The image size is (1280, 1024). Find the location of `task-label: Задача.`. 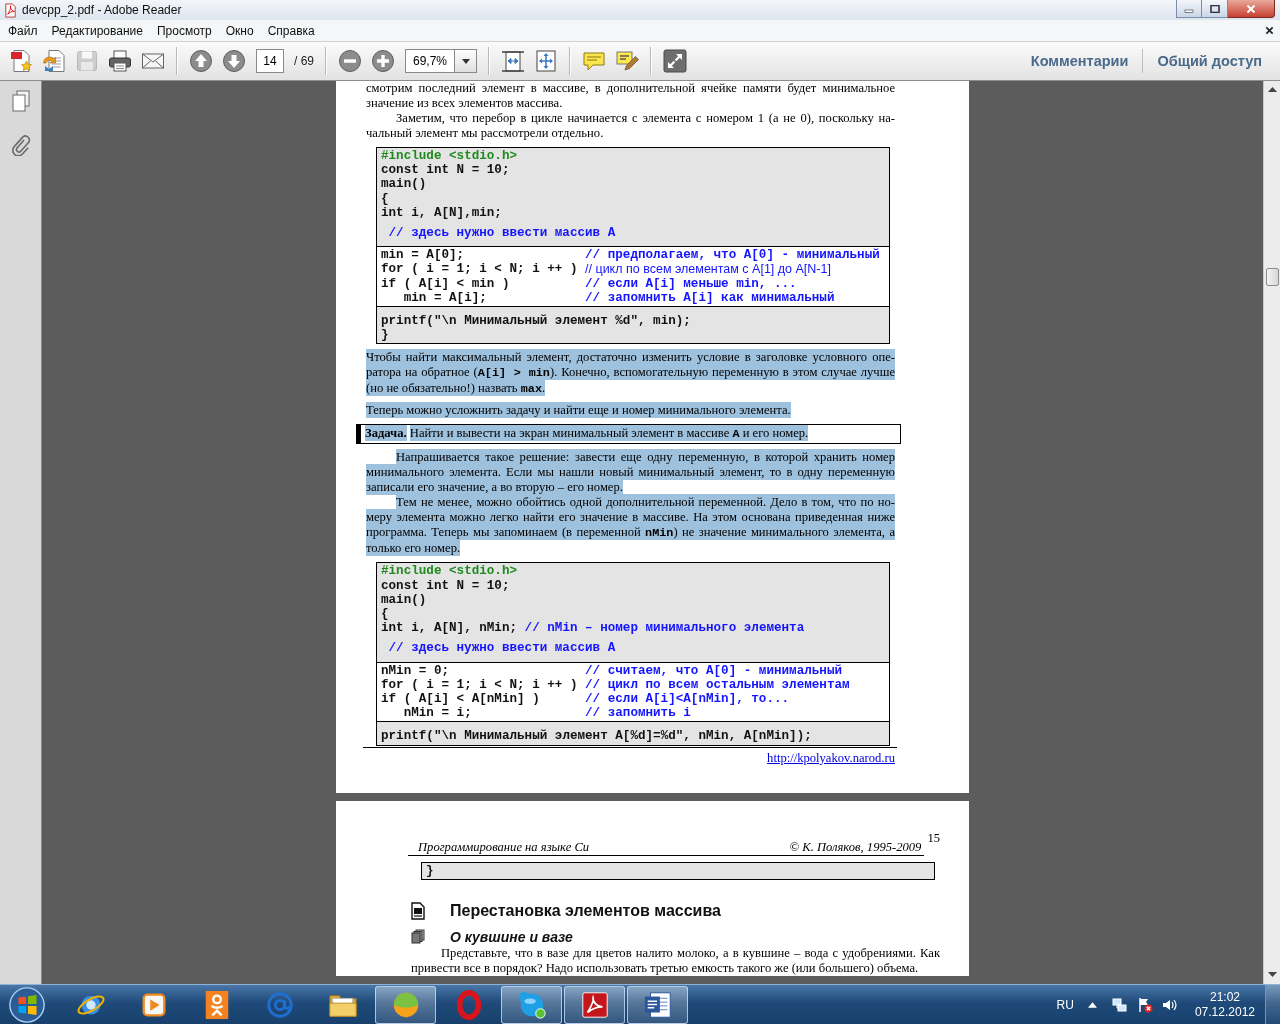

task-label: Задача. is located at coordinates (386, 433).